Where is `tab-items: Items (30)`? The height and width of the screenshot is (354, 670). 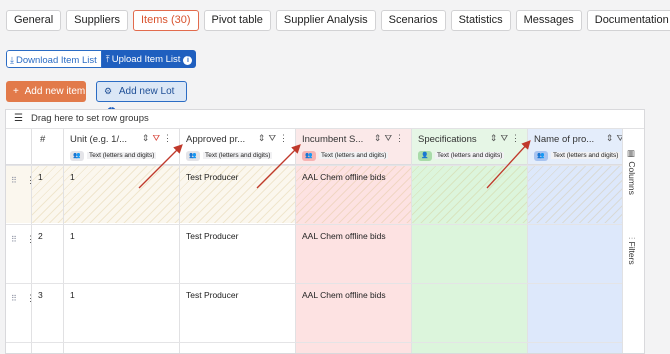
tab-items: Items (30) is located at coordinates (166, 20).